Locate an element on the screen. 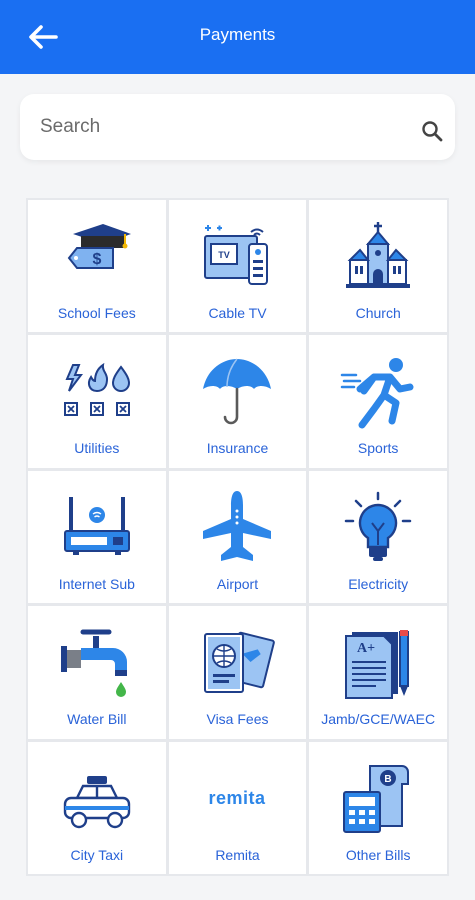 The width and height of the screenshot is (475, 900). category-label: Other Bills is located at coordinates (378, 854).